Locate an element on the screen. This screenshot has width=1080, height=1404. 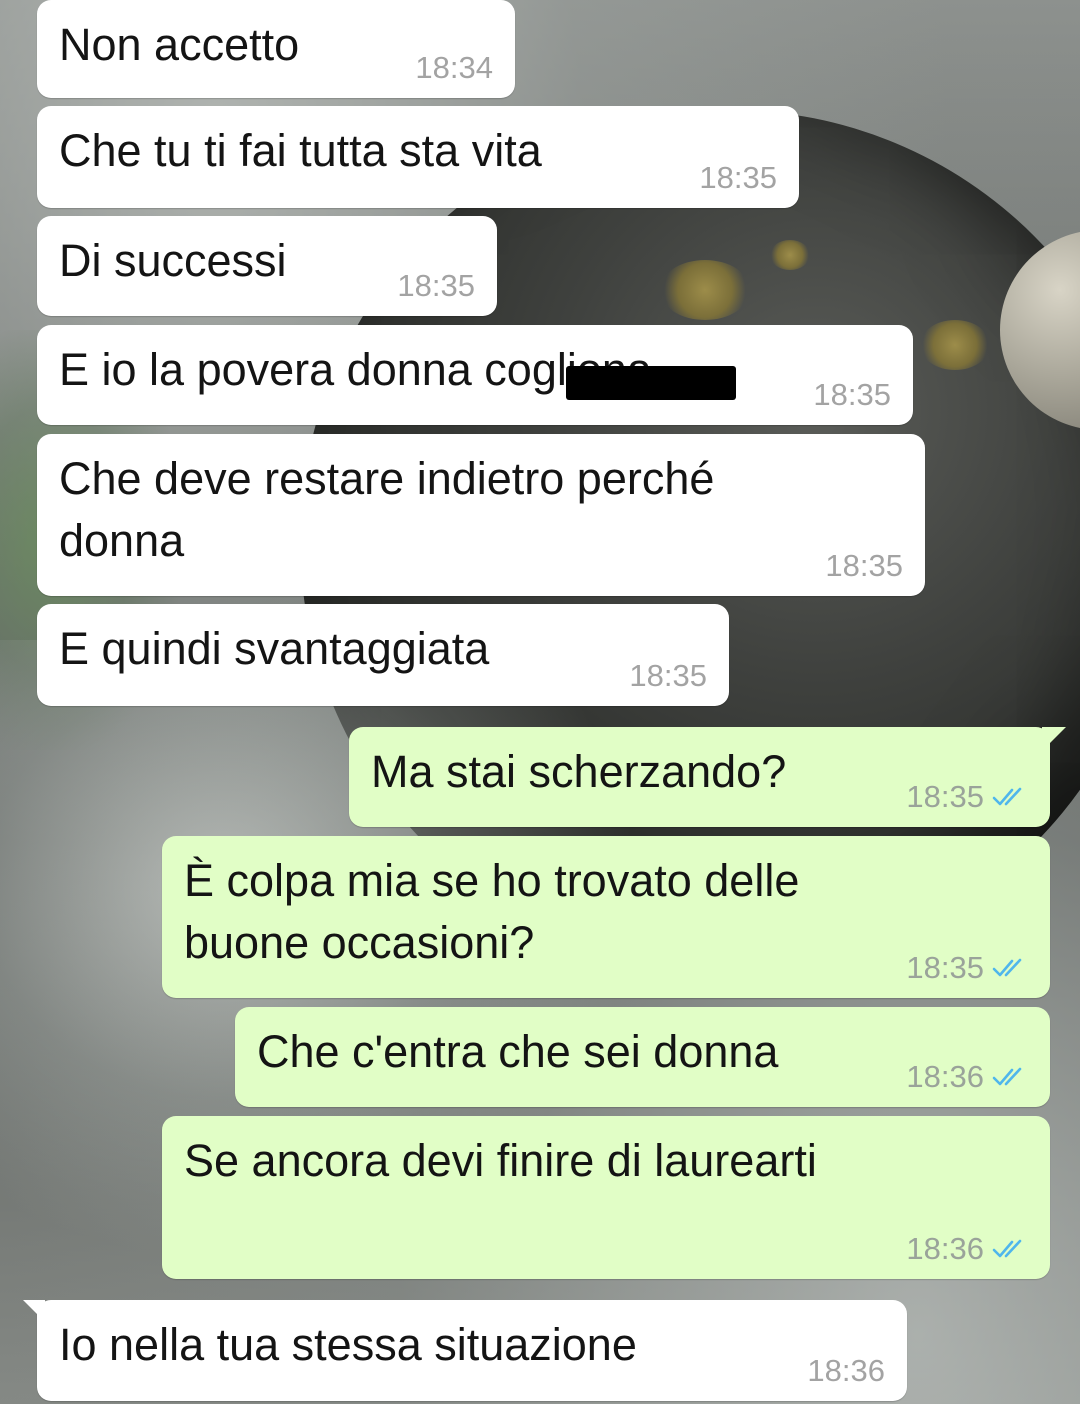
message-incoming: Non accetto 18:34 is located at coordinates (276, 49).